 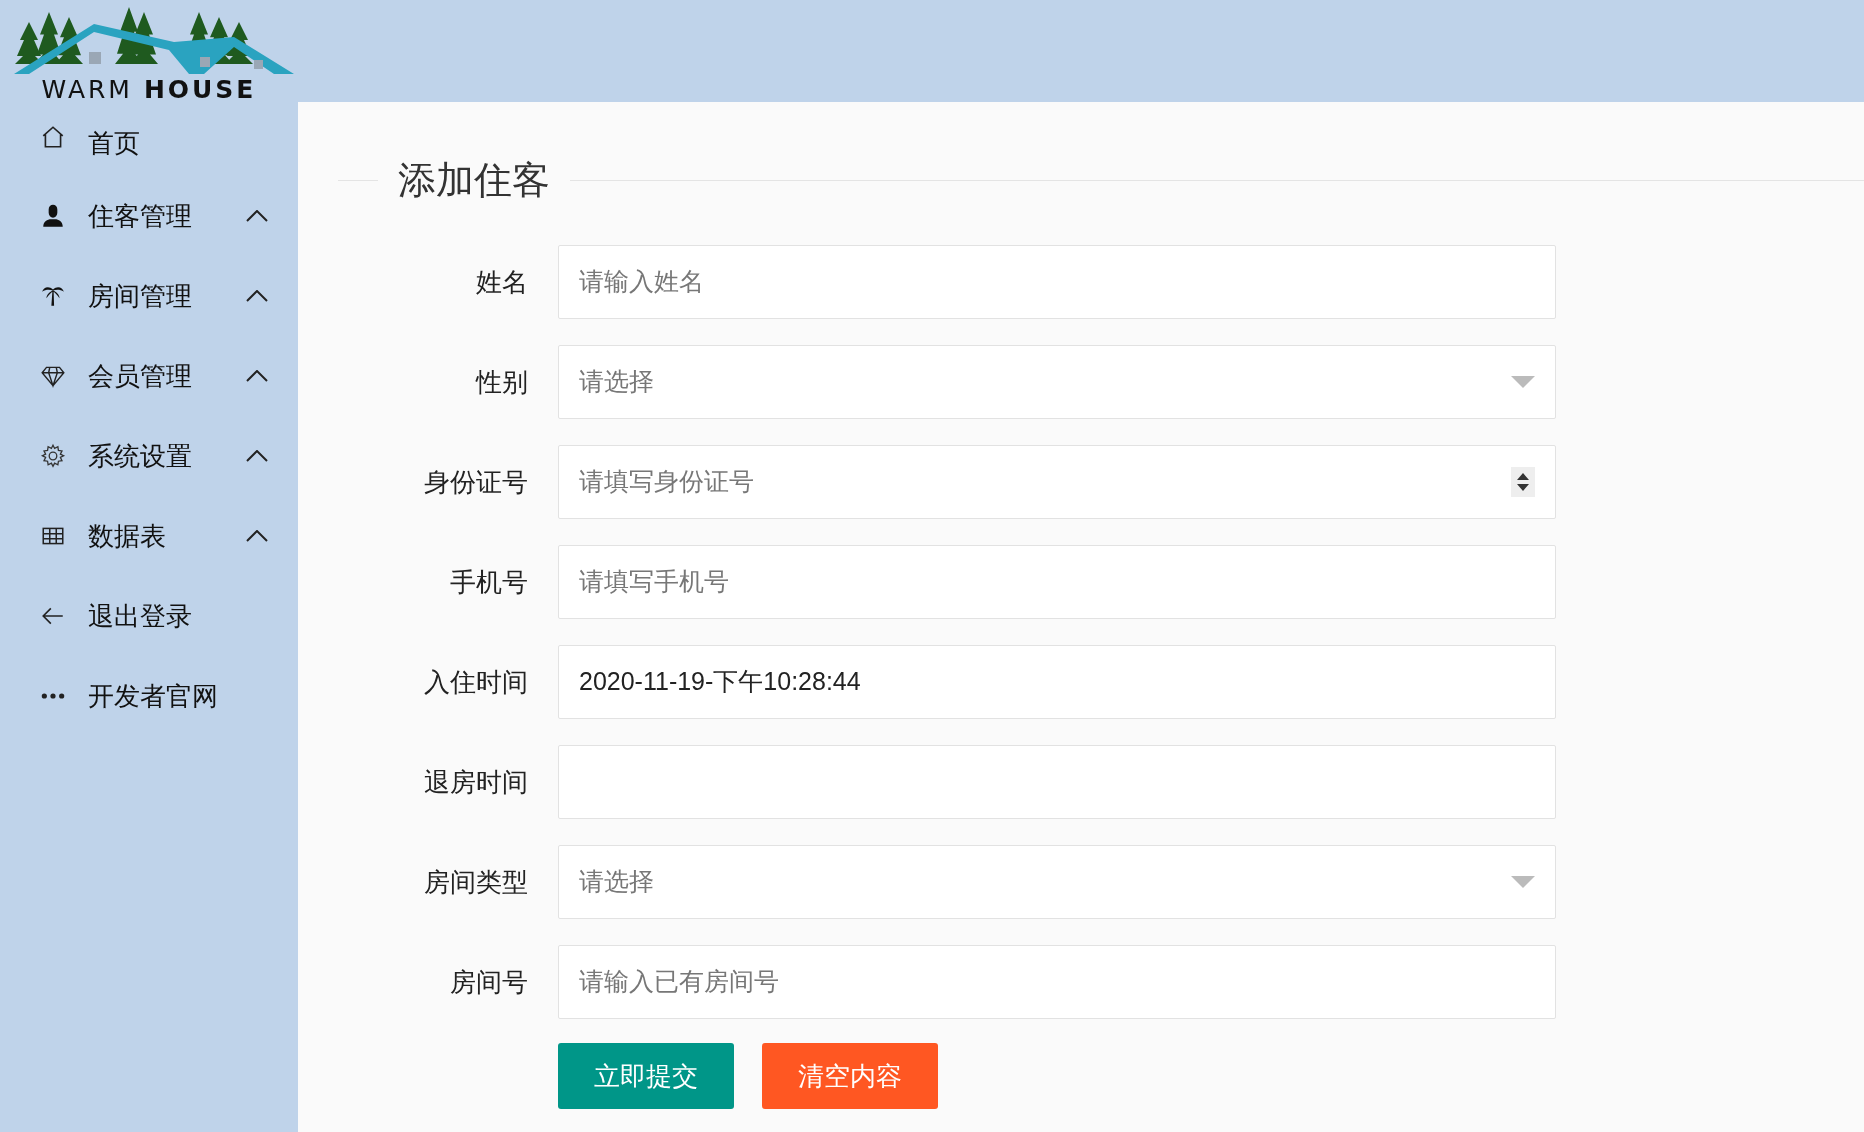 What do you see at coordinates (666, 482) in the screenshot?
I see `field-placeholder: 请填写身份证号` at bounding box center [666, 482].